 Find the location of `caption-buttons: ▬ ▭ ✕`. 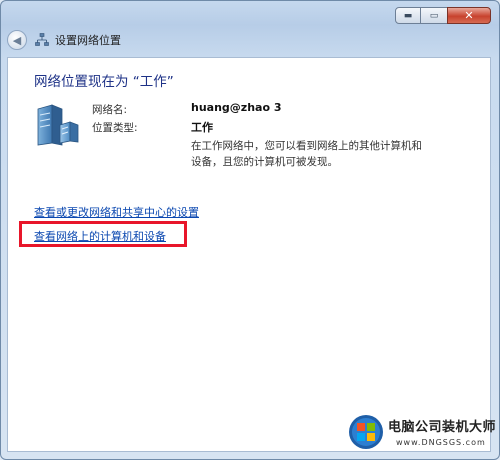

caption-buttons: ▬ ▭ ✕ is located at coordinates (443, 15).